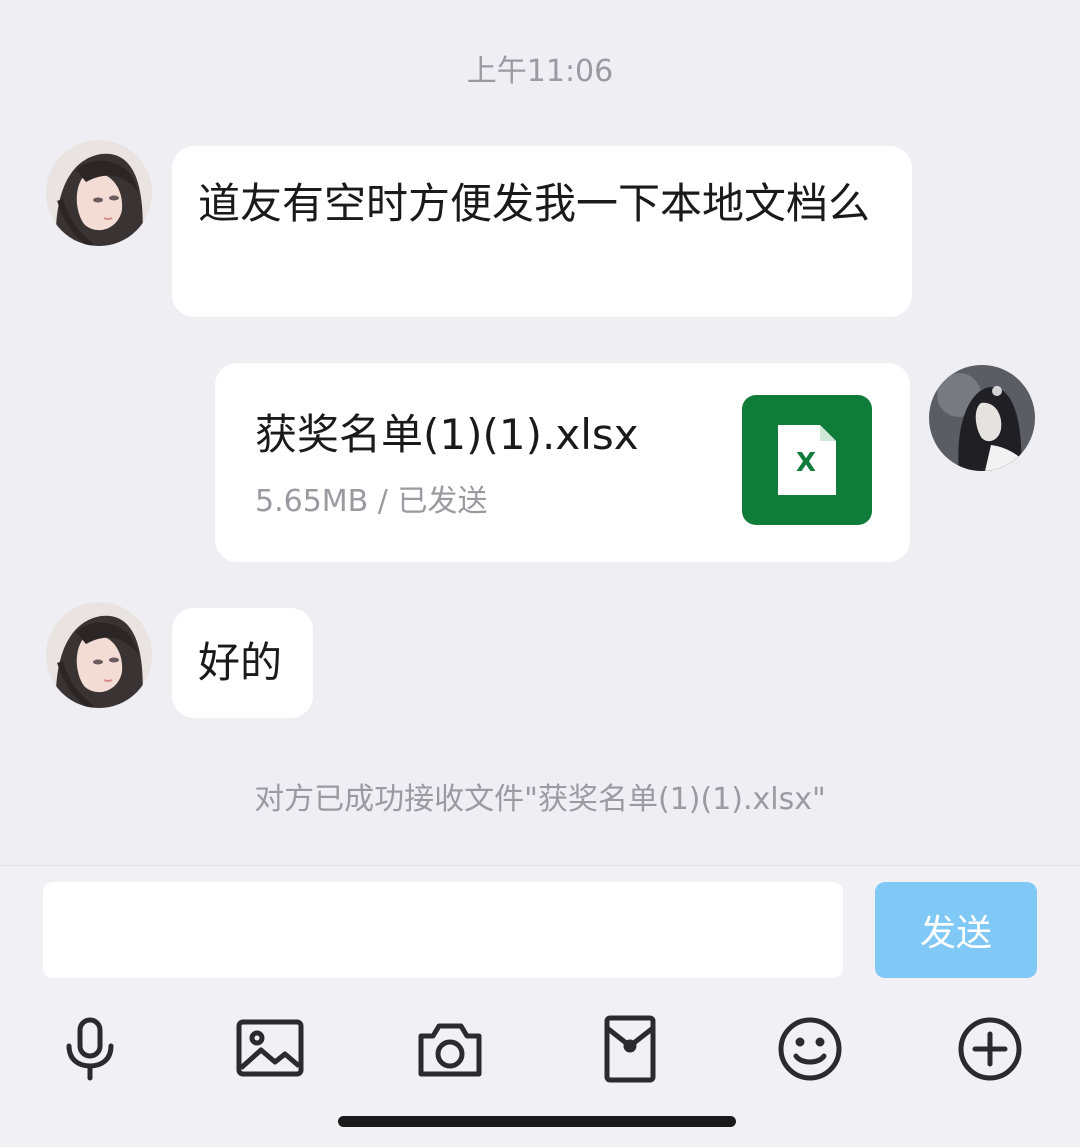  What do you see at coordinates (540, 71) in the screenshot?
I see `message-timestamp: 上午11:06` at bounding box center [540, 71].